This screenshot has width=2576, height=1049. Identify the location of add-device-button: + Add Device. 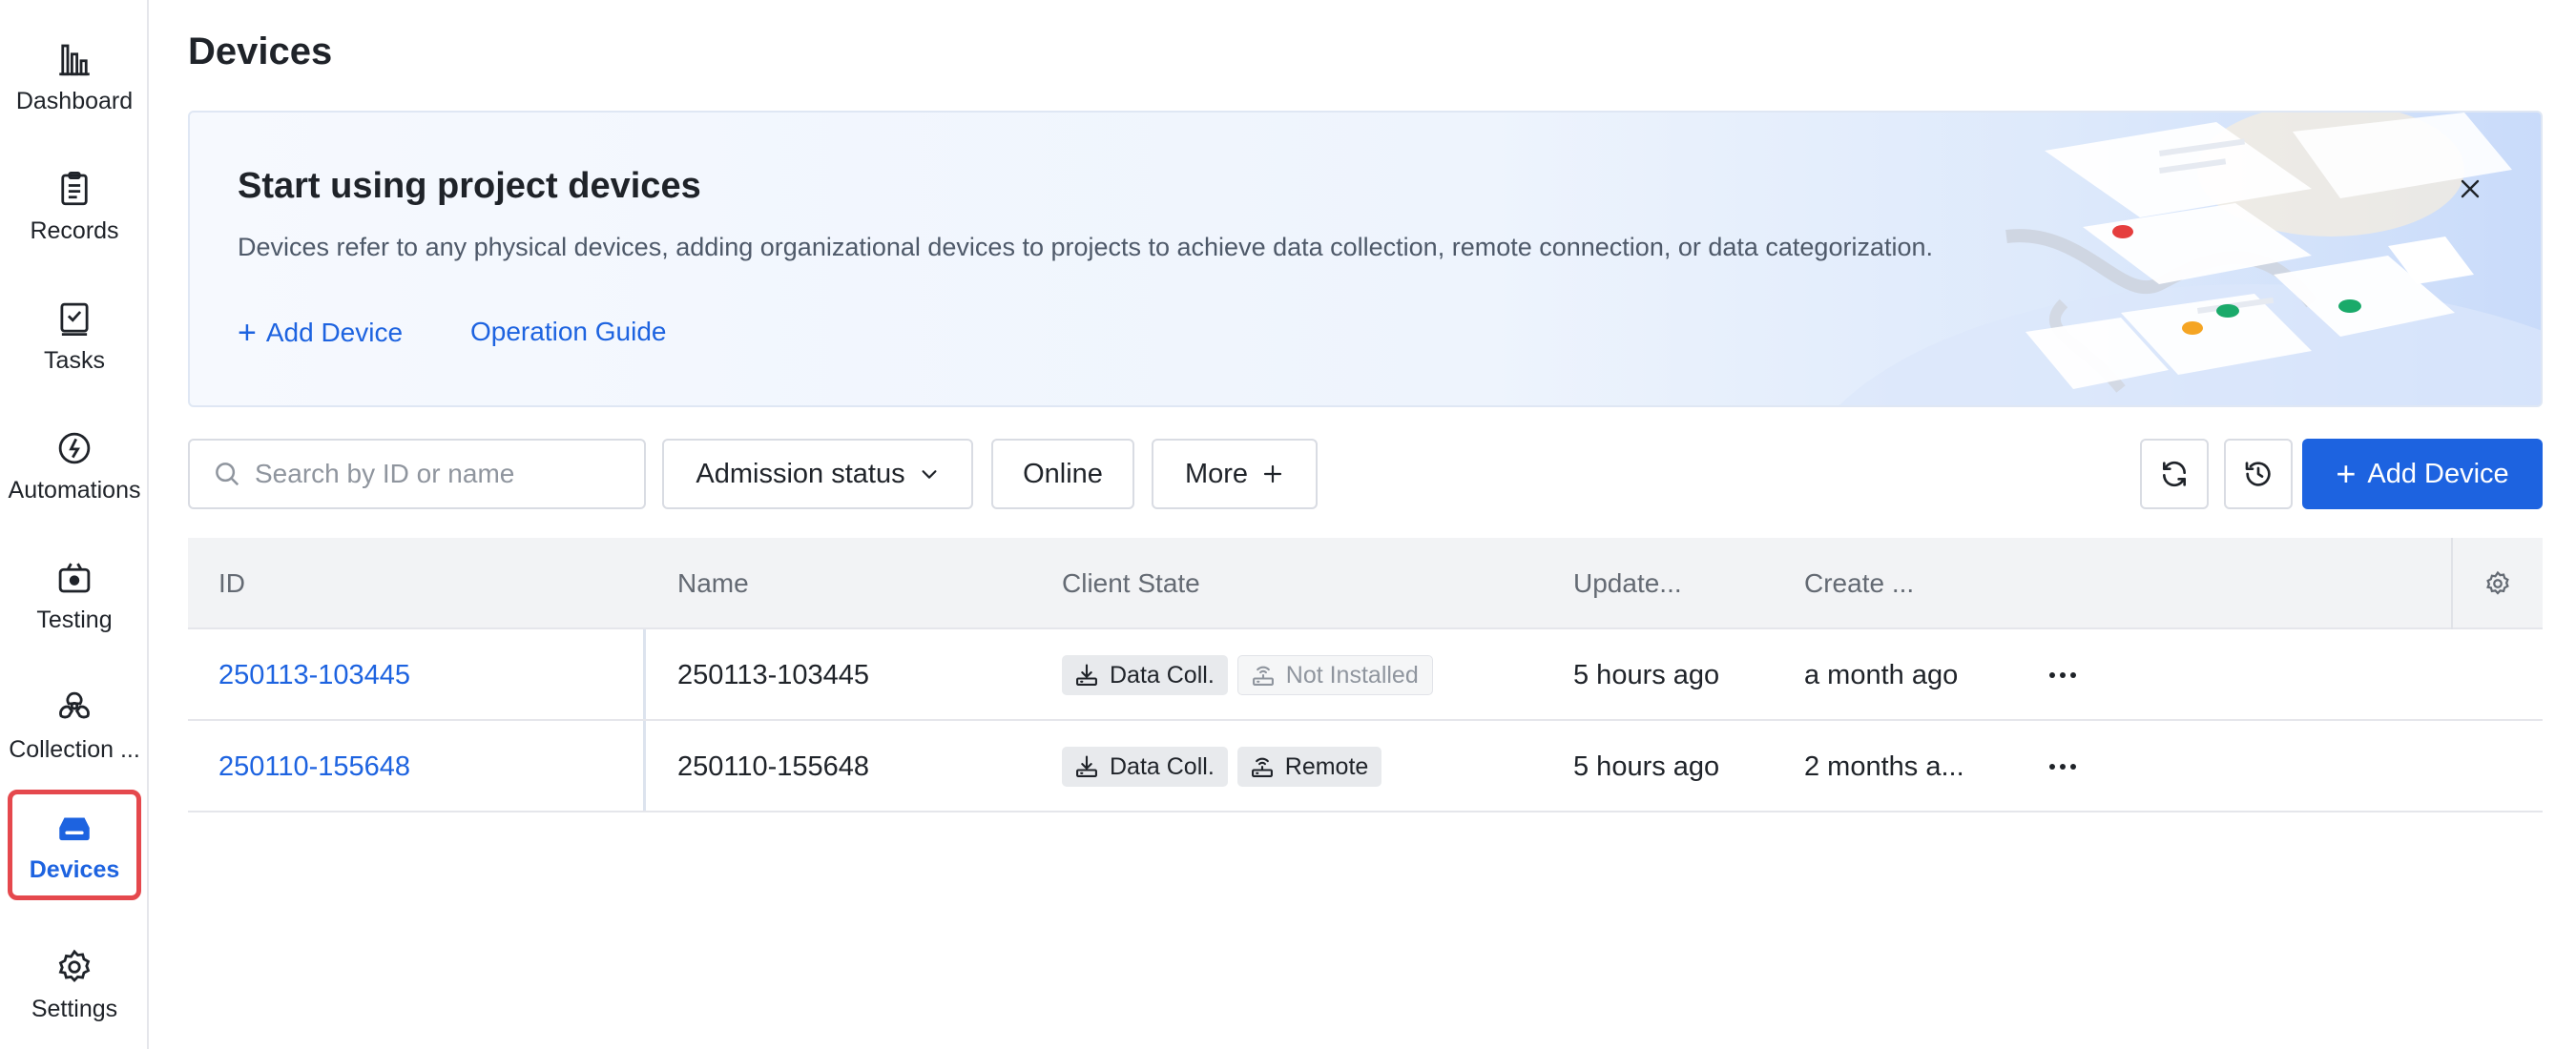
(2422, 474).